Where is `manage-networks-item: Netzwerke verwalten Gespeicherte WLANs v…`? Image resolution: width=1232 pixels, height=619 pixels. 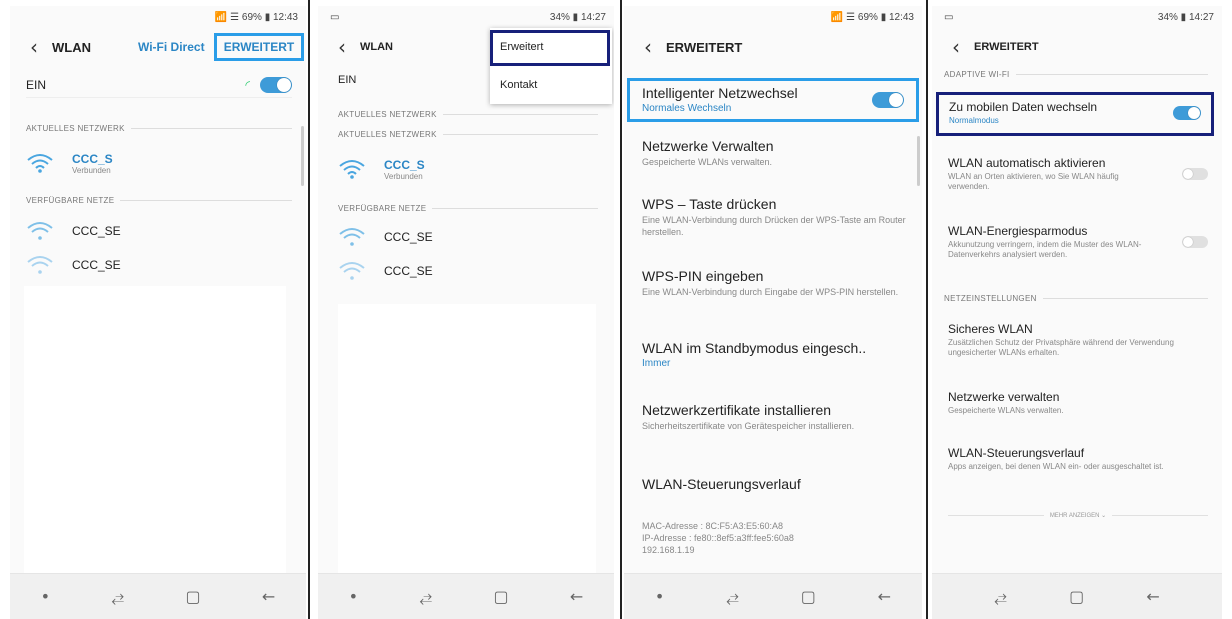 manage-networks-item: Netzwerke verwalten Gespeicherte WLANs v… is located at coordinates (1078, 403).